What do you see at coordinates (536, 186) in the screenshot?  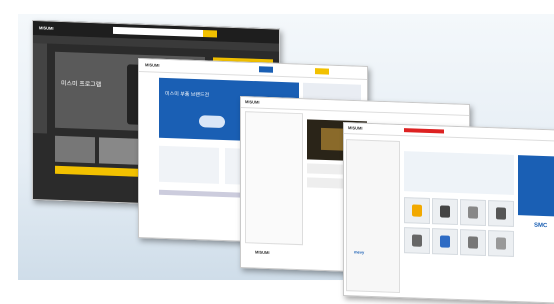 I see `side-banner` at bounding box center [536, 186].